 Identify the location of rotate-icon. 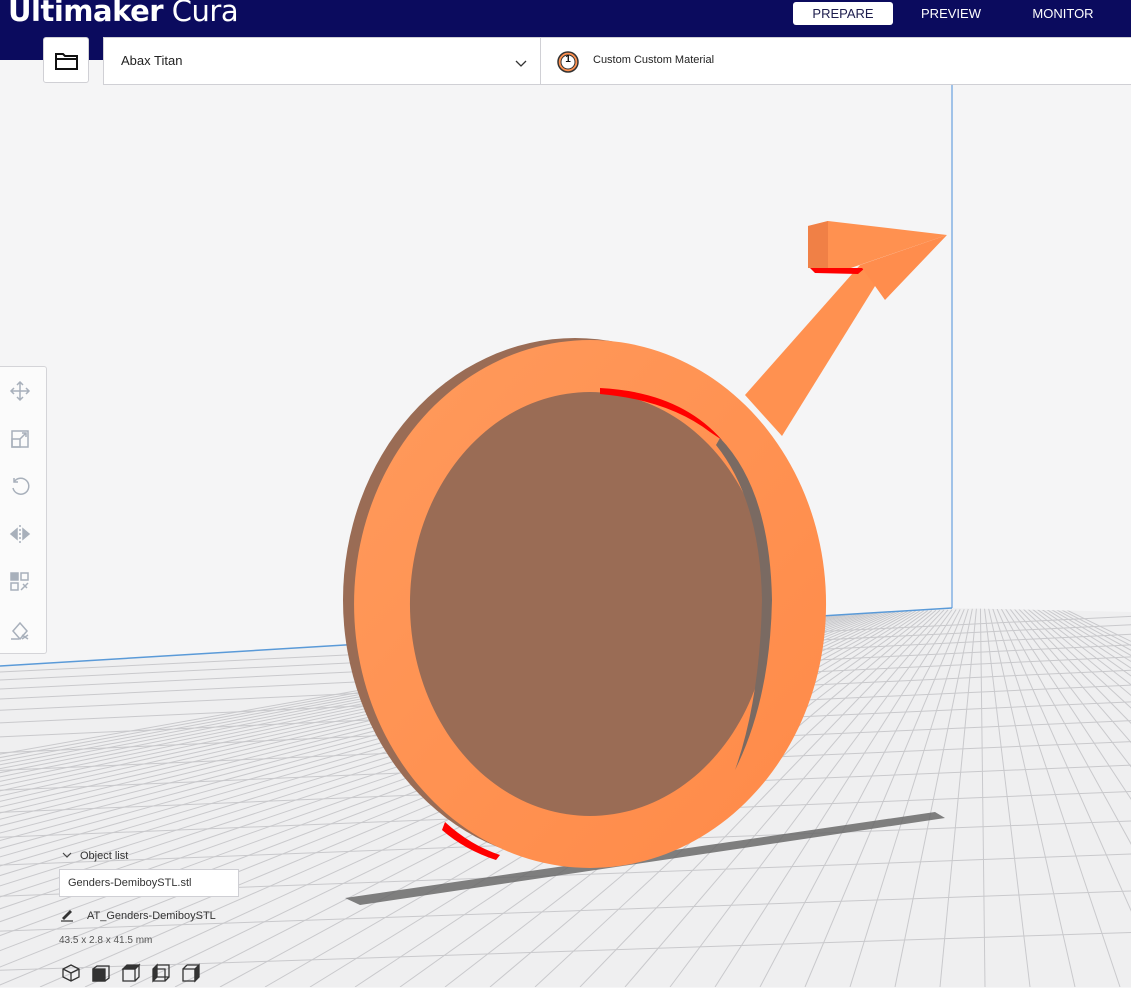
(20, 486).